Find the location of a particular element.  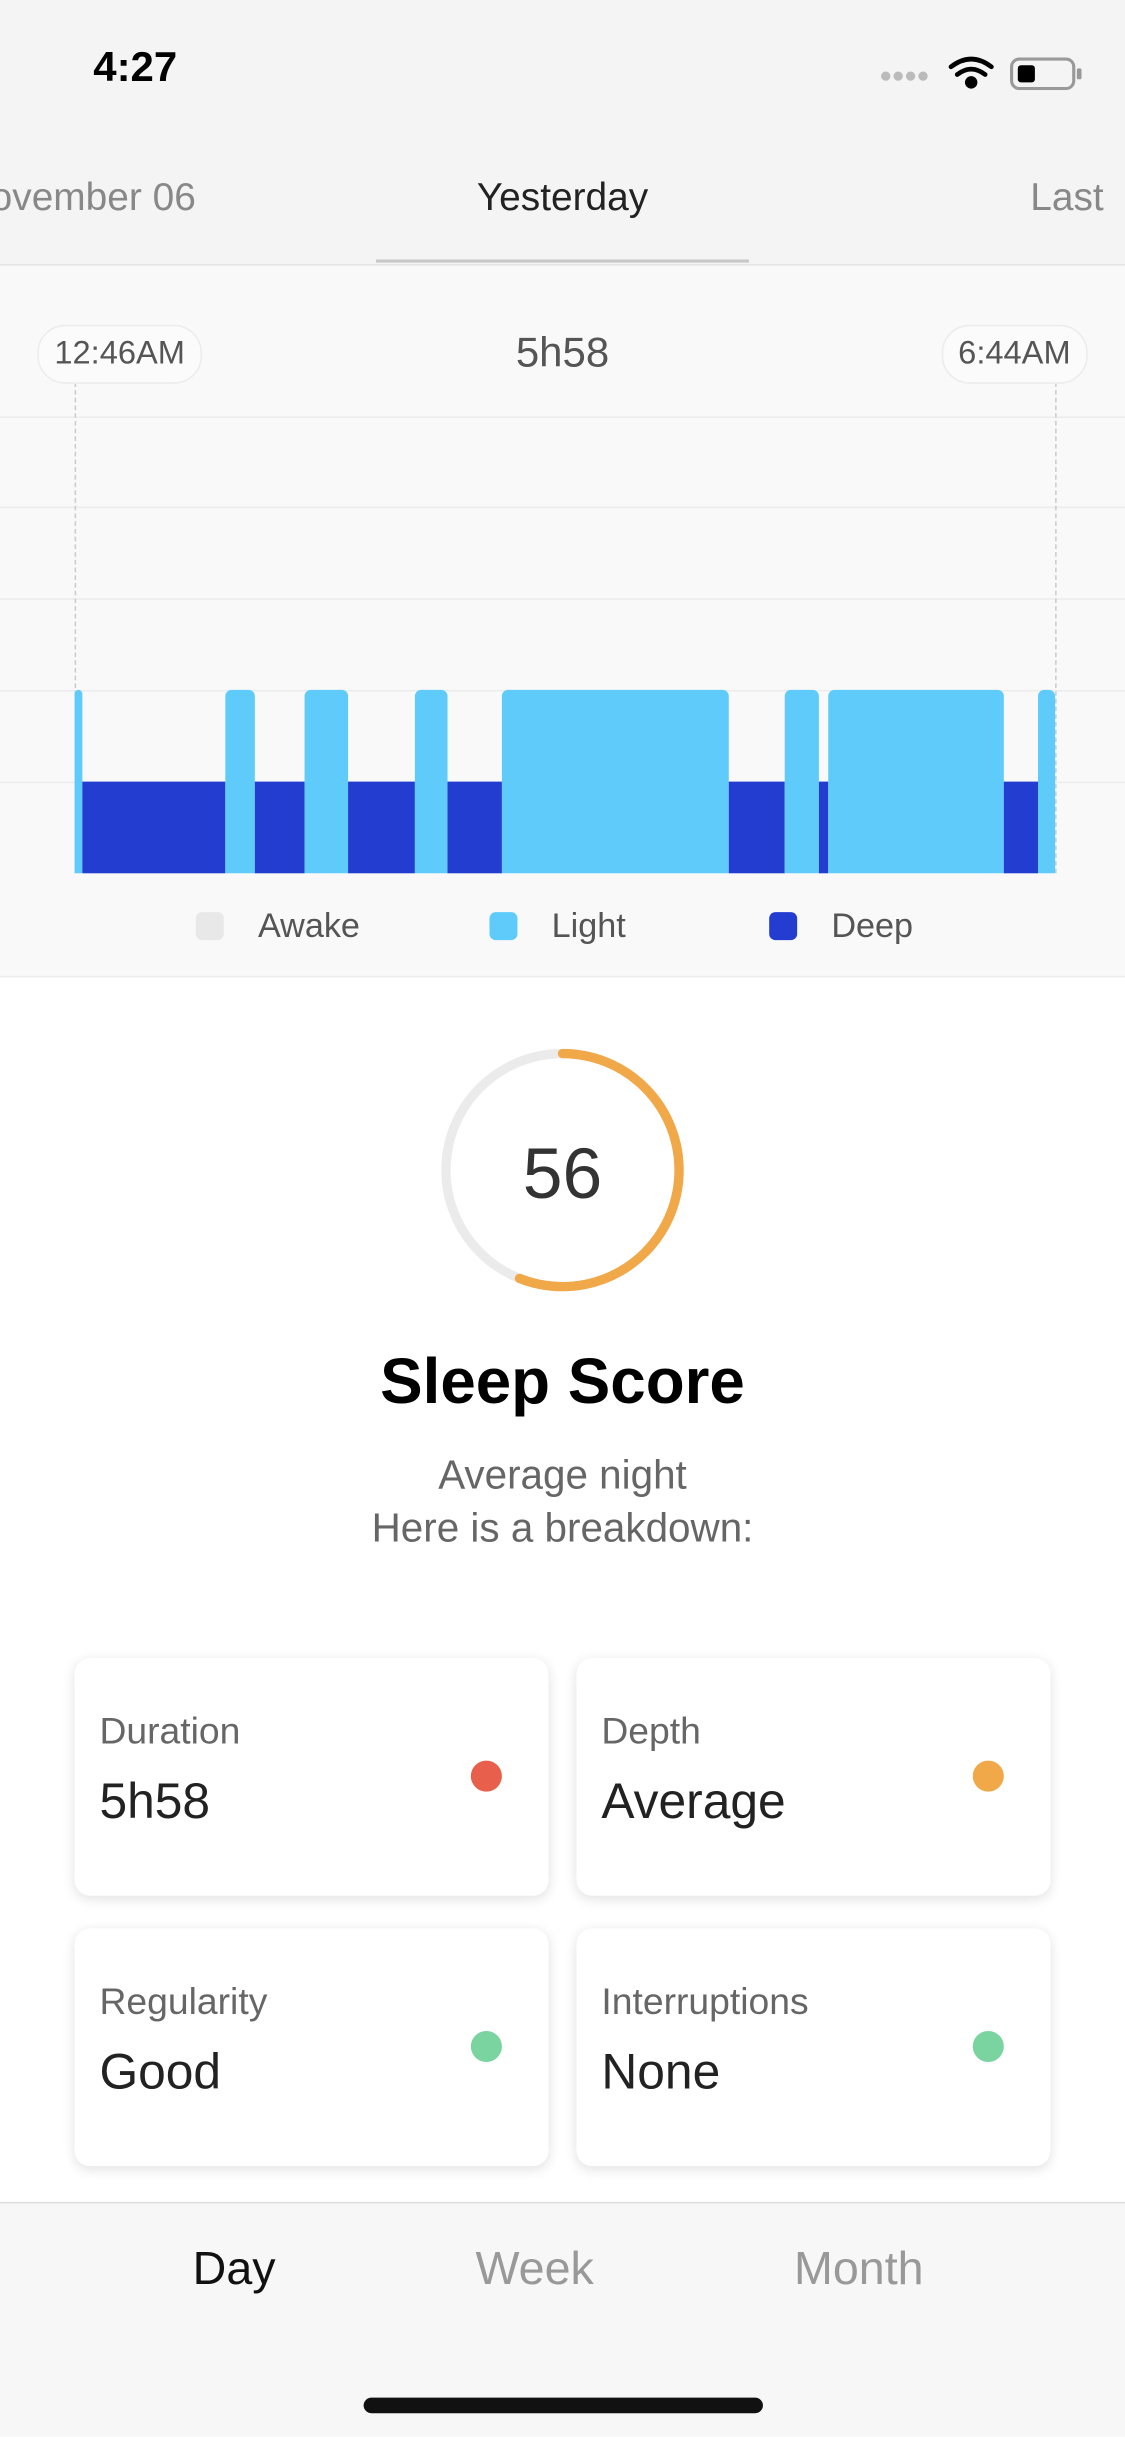

card-label: Duration is located at coordinates (170, 1731).